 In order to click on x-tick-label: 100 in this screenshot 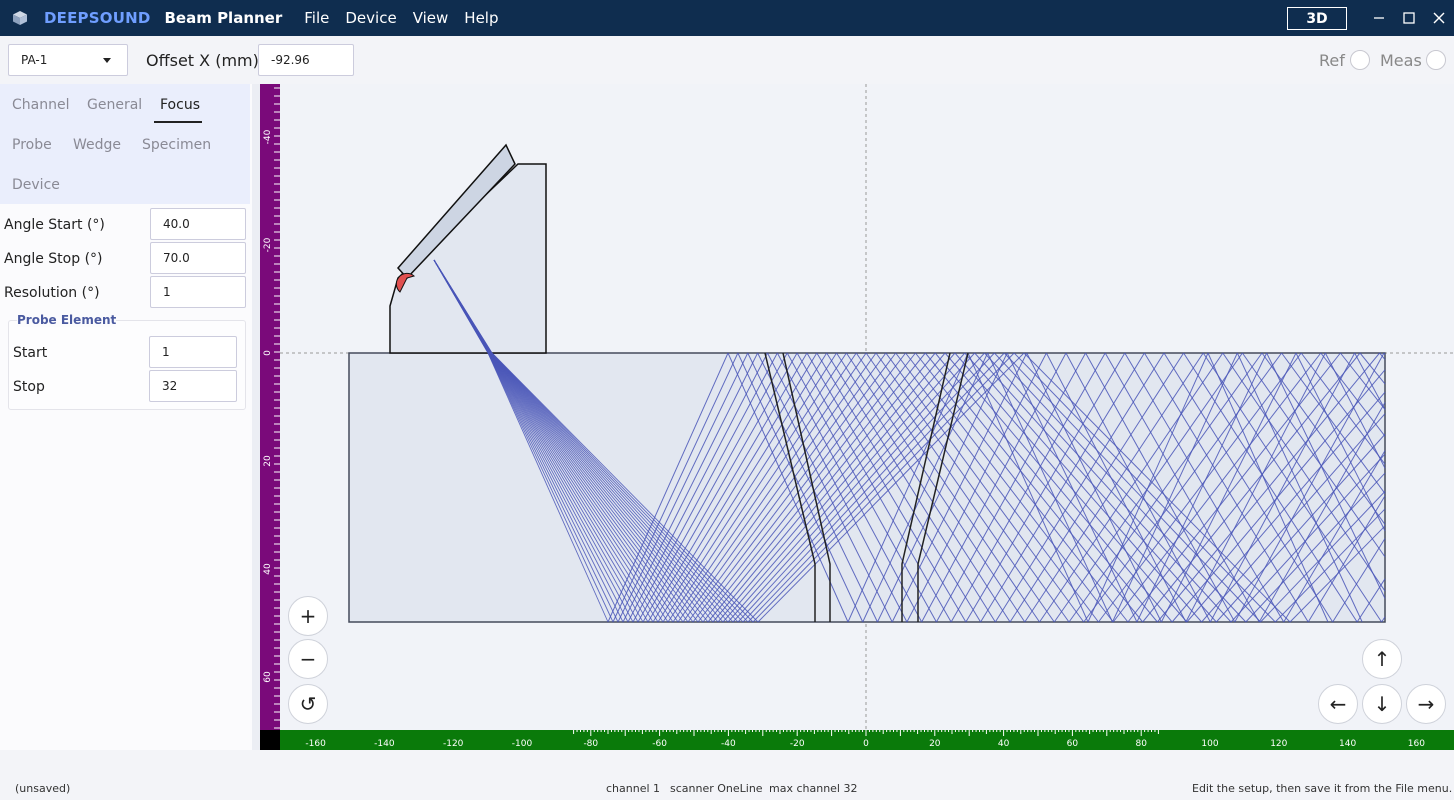, I will do `click(1209, 744)`.